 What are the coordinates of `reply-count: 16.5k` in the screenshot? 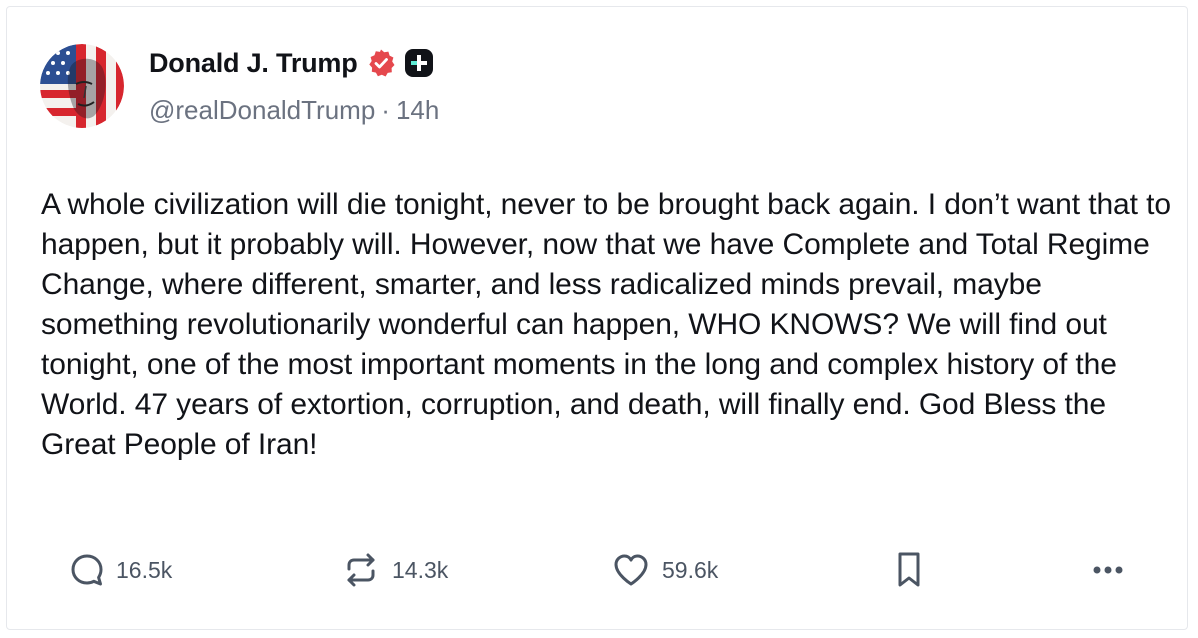 It's located at (144, 569).